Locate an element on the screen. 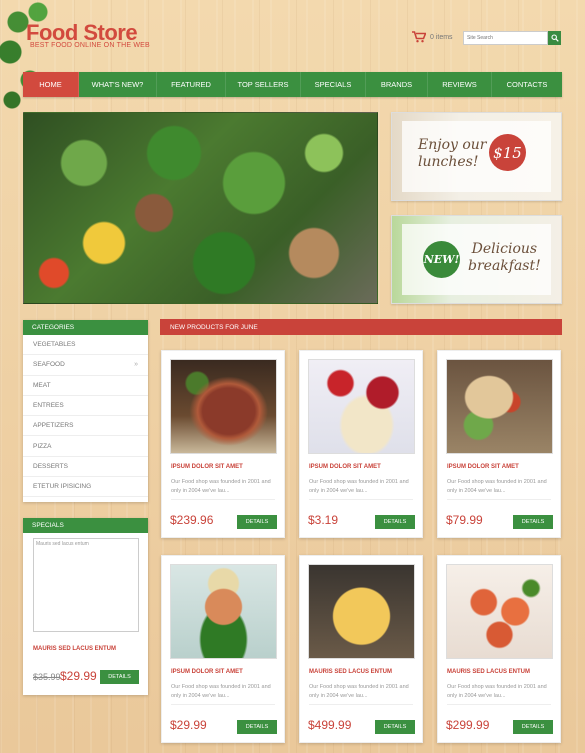  logo-tagline: BEST FOOD ONLINE ON THE WEB is located at coordinates (90, 45).